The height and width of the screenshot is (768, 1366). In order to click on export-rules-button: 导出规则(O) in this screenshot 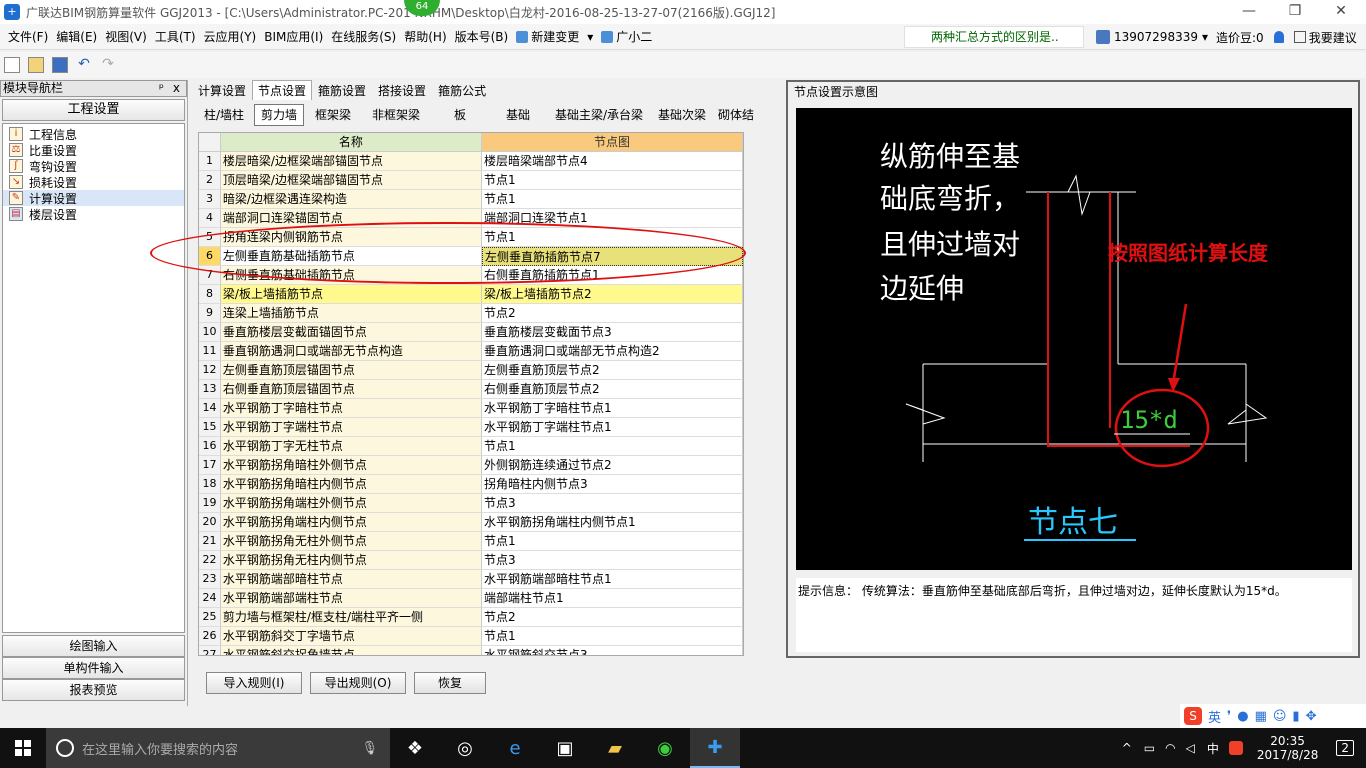, I will do `click(358, 683)`.